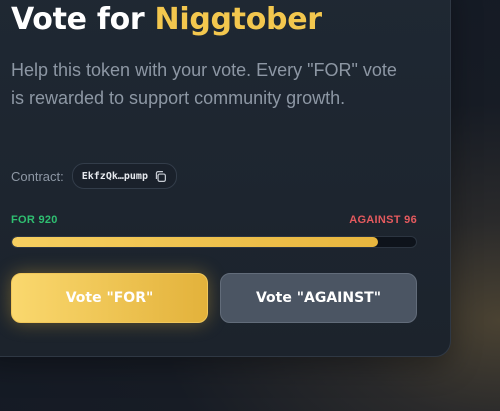 The height and width of the screenshot is (411, 500). What do you see at coordinates (114, 176) in the screenshot?
I see `contract-address: EkfzQk…pump` at bounding box center [114, 176].